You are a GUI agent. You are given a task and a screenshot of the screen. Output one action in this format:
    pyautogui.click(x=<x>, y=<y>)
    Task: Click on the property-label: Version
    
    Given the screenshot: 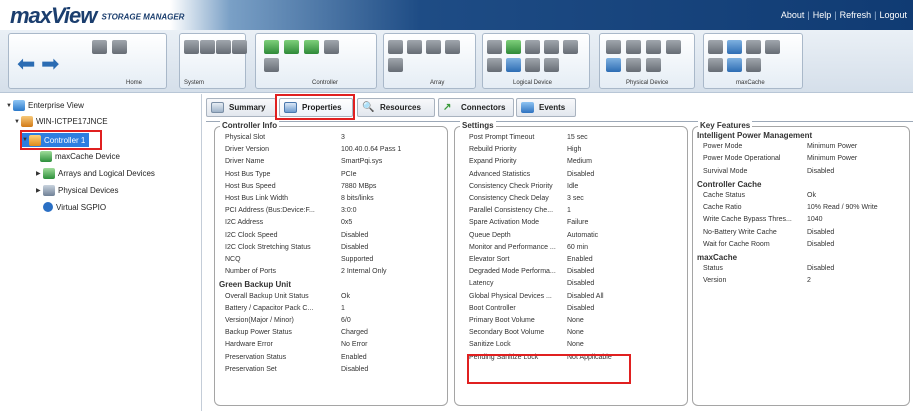 What is the action you would take?
    pyautogui.click(x=715, y=281)
    